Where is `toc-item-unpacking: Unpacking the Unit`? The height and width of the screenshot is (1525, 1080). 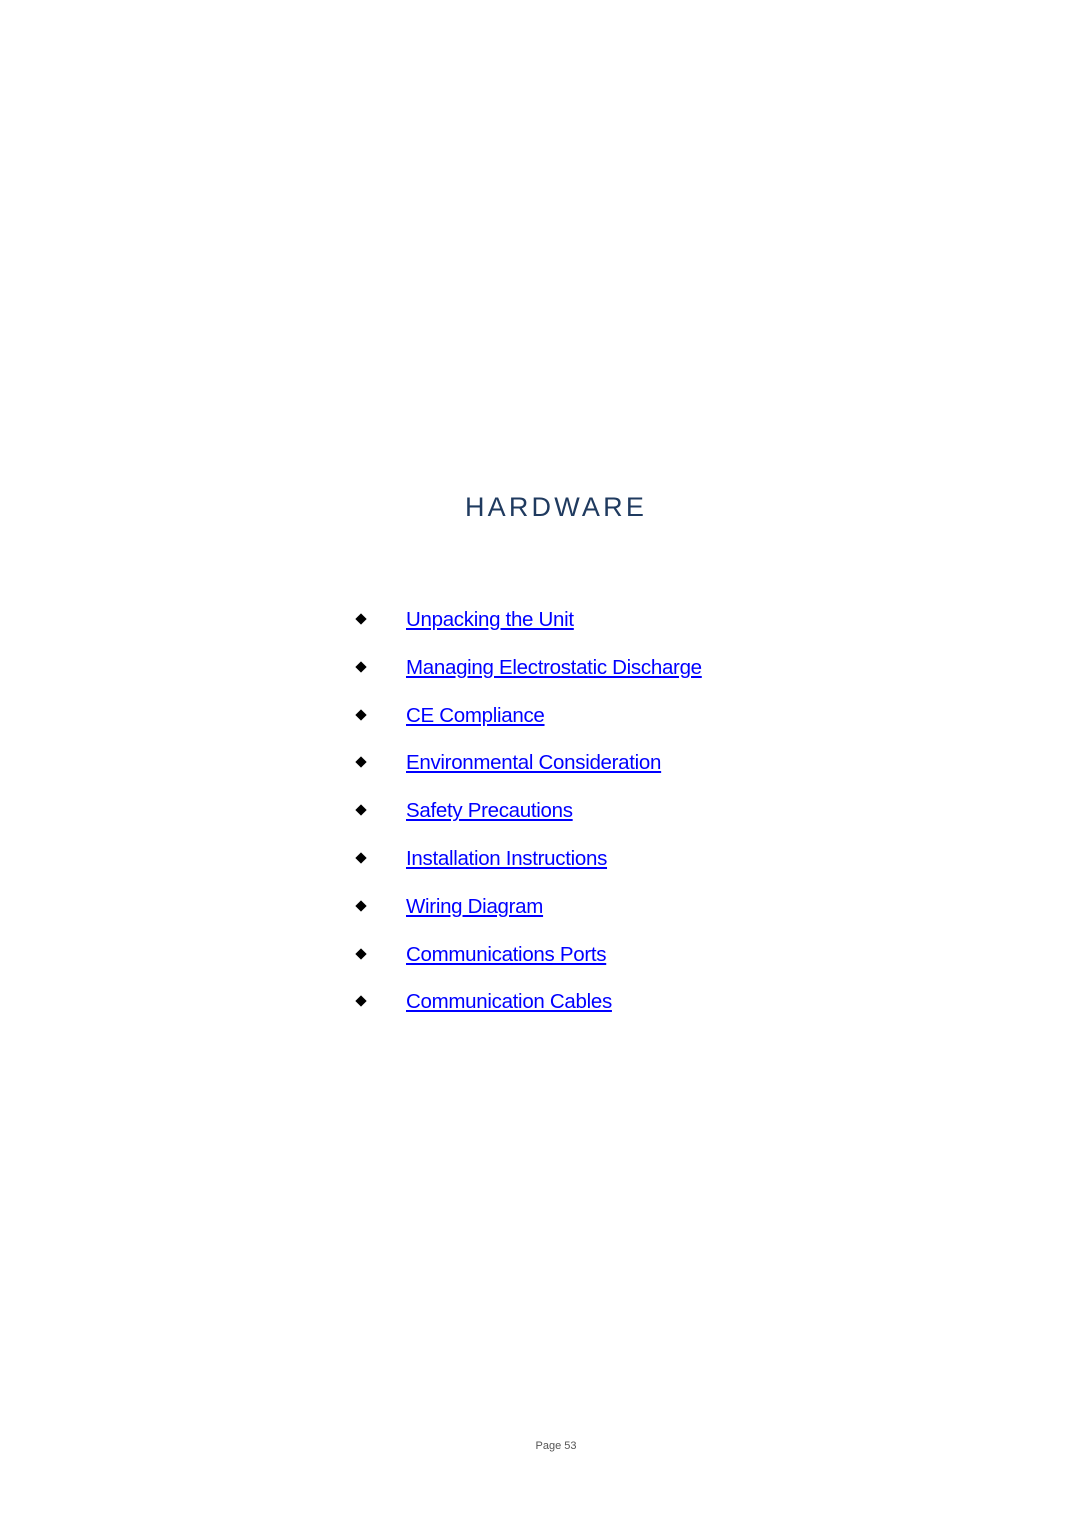 toc-item-unpacking: Unpacking the Unit is located at coordinates (528, 629).